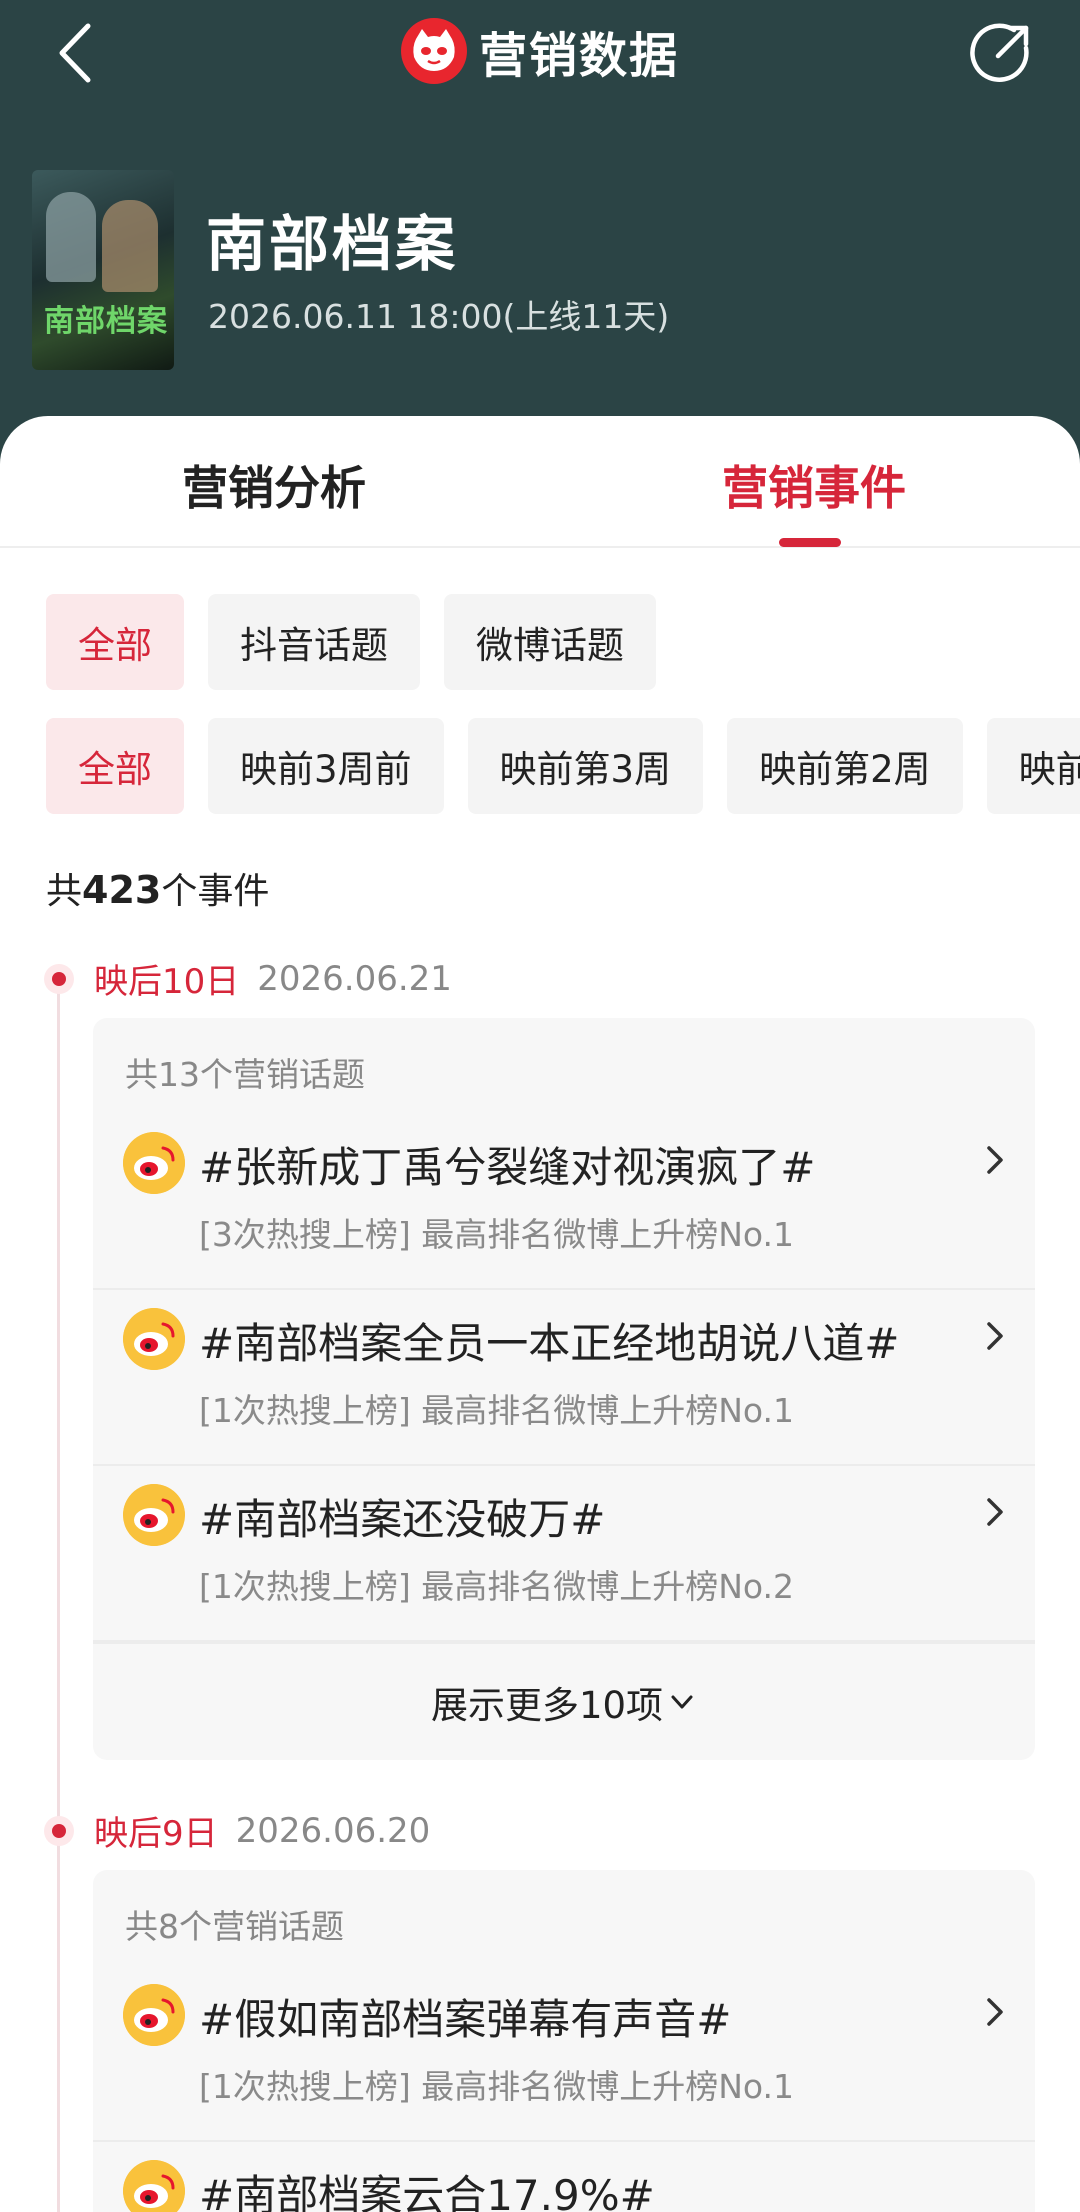 Image resolution: width=1080 pixels, height=2212 pixels. Describe the element at coordinates (333, 1830) in the screenshot. I see `day-date: 2026.06.20` at that location.